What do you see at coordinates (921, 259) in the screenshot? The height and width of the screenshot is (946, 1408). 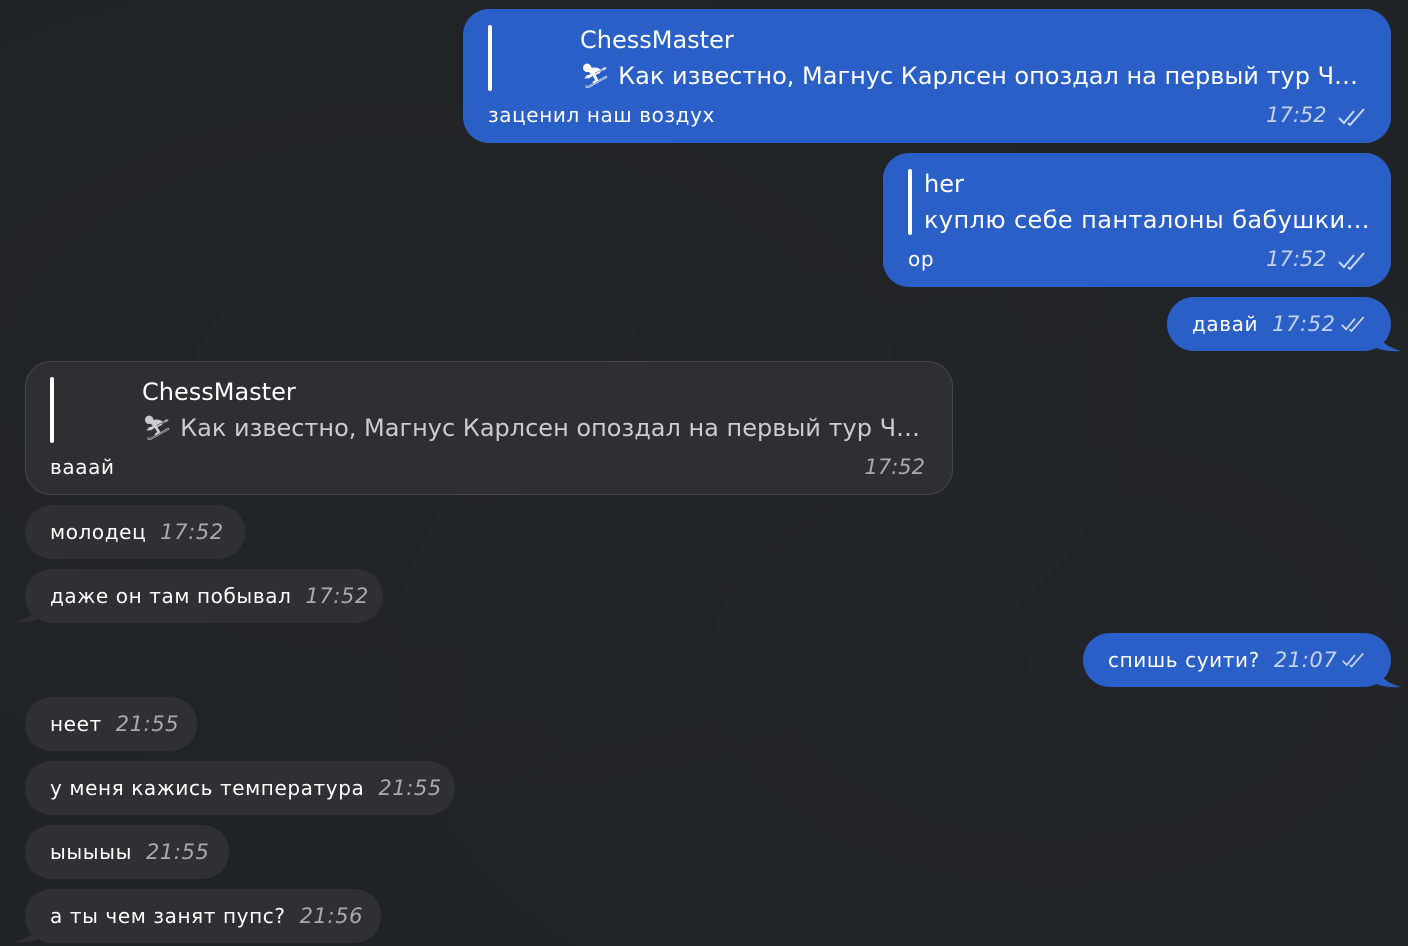 I see `message-text: ор` at bounding box center [921, 259].